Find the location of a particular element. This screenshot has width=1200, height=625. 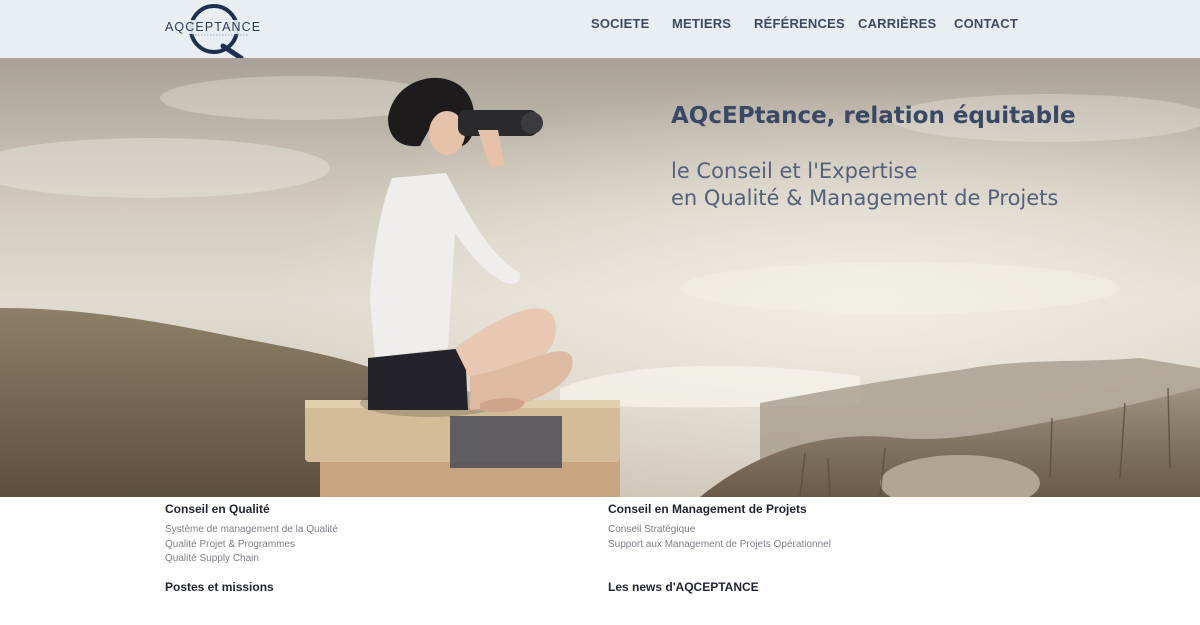

link-quality-supply-chain: Qualité Supply Chain is located at coordinates (212, 558).